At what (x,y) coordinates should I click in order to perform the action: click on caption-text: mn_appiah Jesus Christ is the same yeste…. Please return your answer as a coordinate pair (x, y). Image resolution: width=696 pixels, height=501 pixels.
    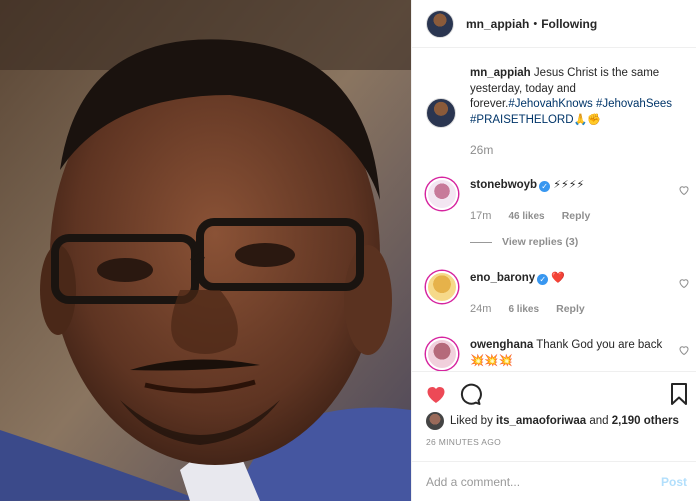
    Looking at the image, I should click on (576, 97).